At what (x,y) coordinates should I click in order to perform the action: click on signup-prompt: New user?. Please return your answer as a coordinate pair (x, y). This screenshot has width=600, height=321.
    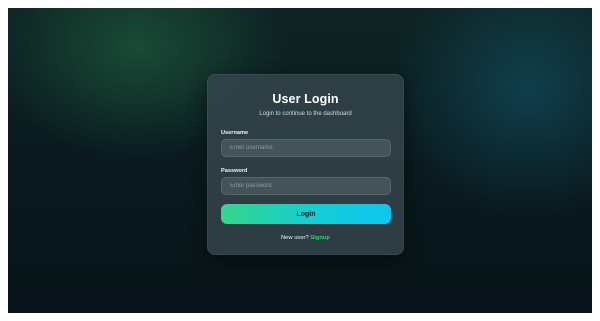
    Looking at the image, I should click on (296, 238).